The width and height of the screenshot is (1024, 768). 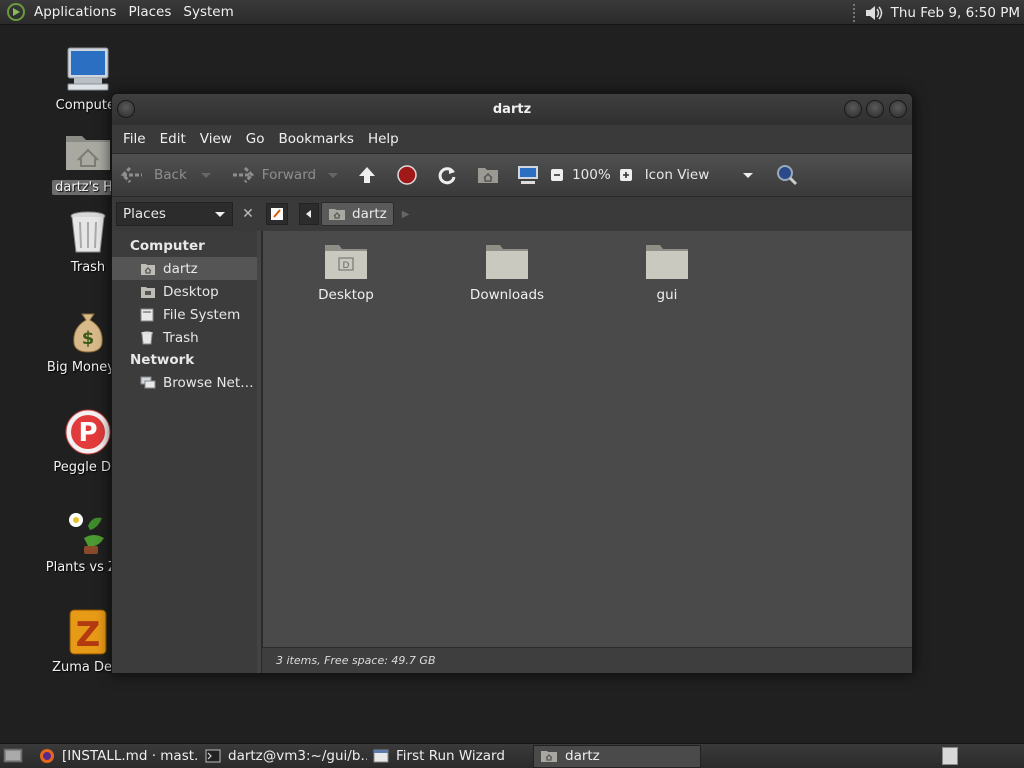 I want to click on plants-vs-zombies-icon, so click(x=86, y=533).